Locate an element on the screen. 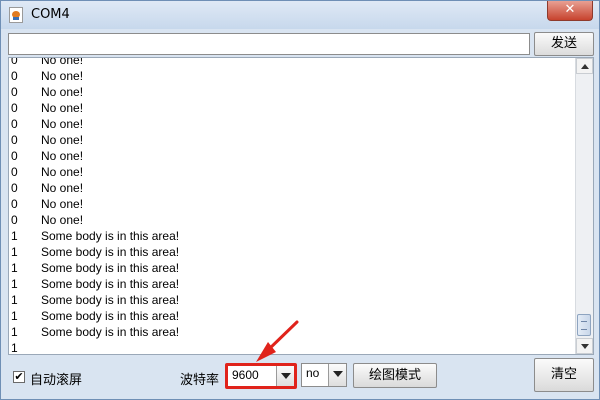 The width and height of the screenshot is (600, 400). java-app-icon is located at coordinates (16, 15).